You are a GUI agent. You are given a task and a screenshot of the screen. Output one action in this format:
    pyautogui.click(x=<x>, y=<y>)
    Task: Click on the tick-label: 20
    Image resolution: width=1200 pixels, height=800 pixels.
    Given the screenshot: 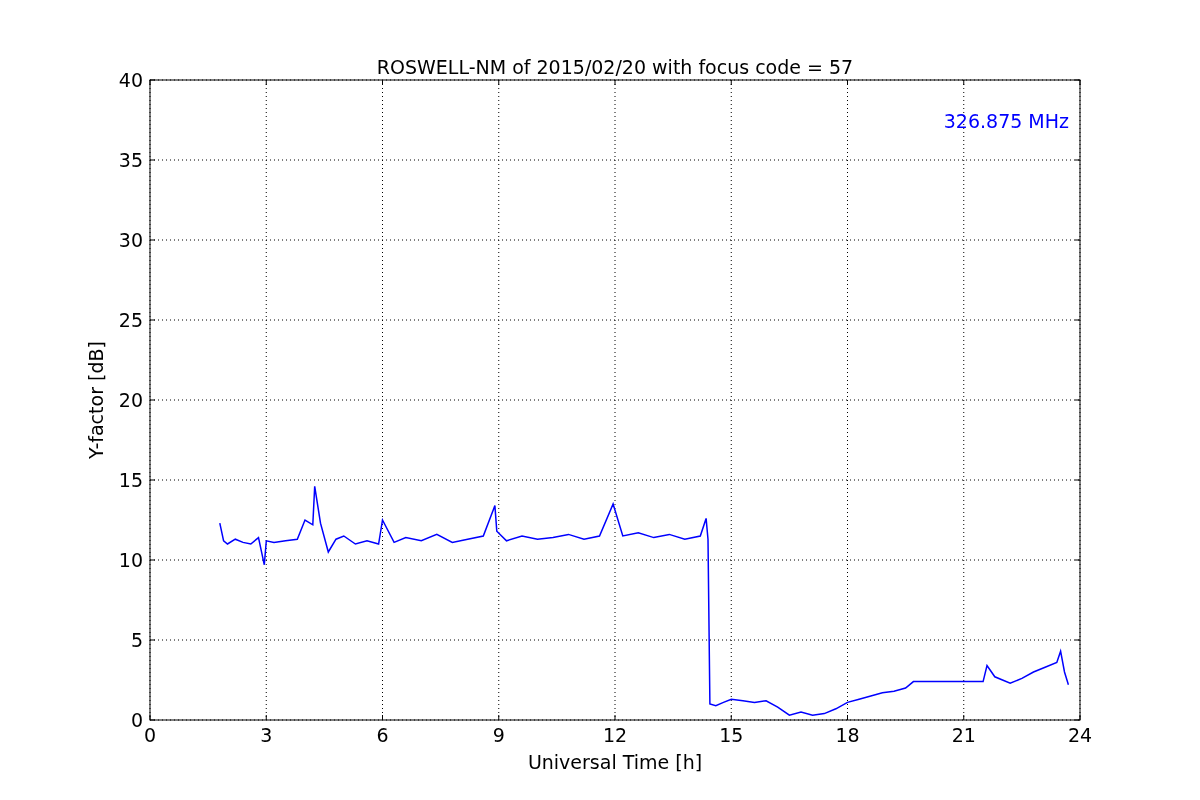 What is the action you would take?
    pyautogui.click(x=130, y=400)
    